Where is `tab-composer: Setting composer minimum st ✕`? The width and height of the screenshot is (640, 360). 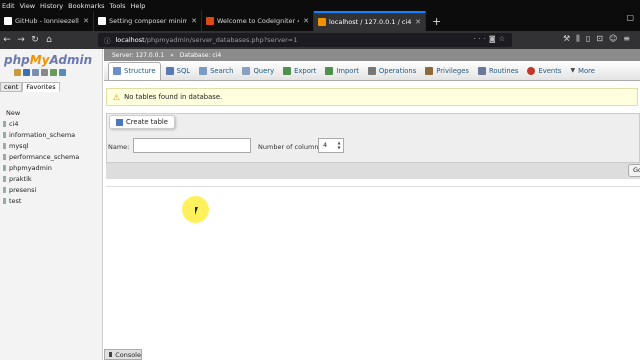
tab-composer: Setting composer minimum st ✕ is located at coordinates (148, 21).